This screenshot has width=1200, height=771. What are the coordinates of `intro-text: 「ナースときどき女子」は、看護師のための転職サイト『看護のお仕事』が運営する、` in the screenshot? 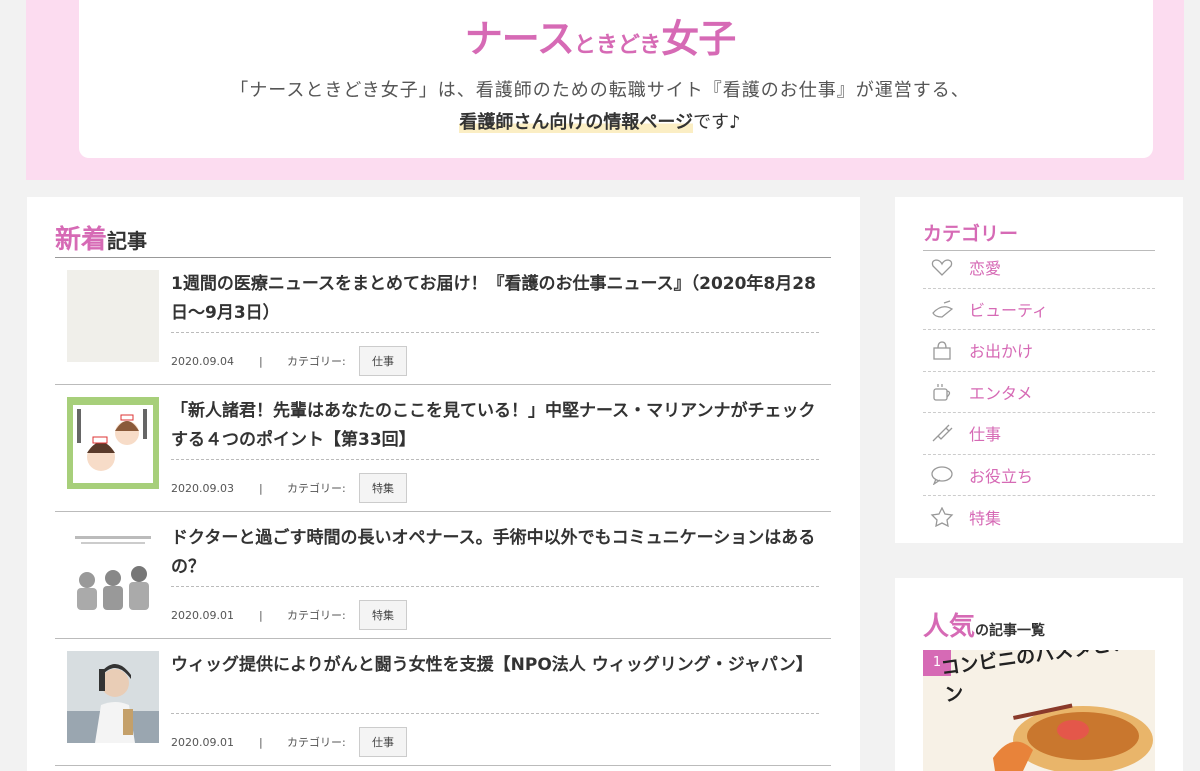 It's located at (600, 90).